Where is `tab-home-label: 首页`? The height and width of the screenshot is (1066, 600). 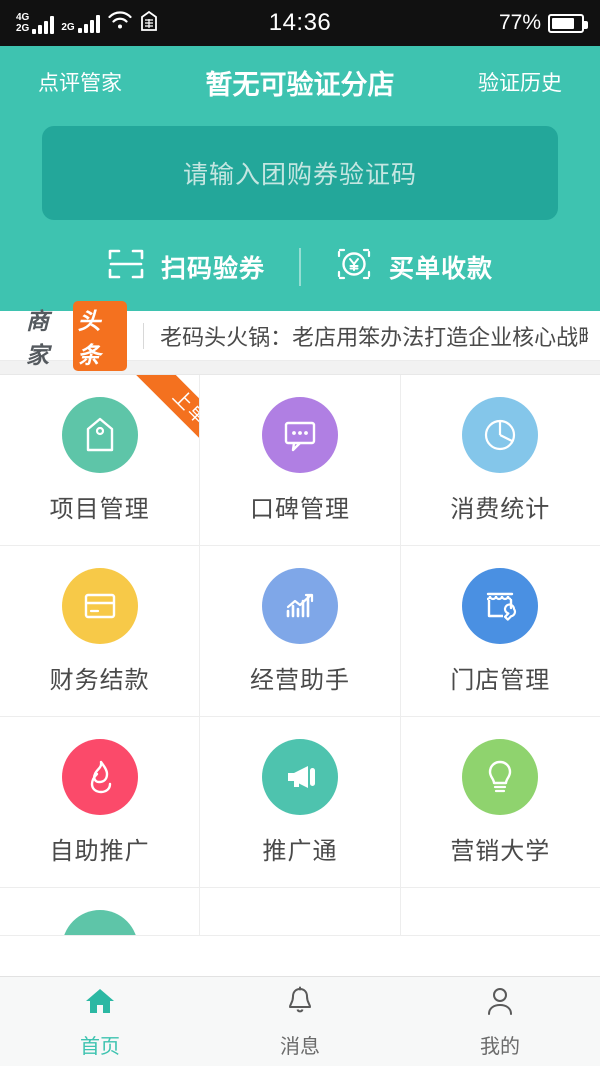 tab-home-label: 首页 is located at coordinates (100, 1046).